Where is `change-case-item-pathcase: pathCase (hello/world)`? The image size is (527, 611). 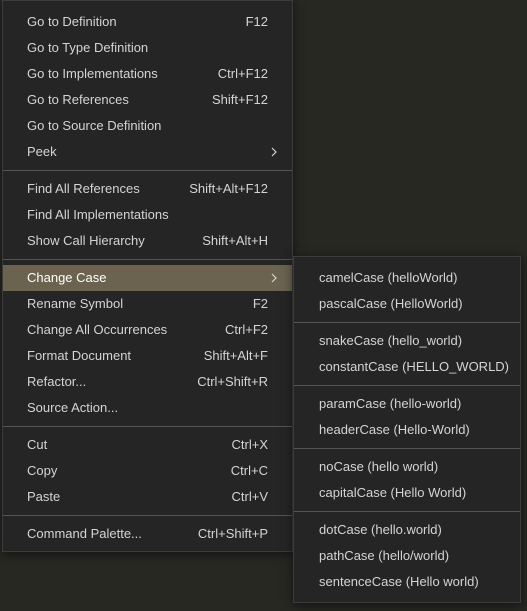 change-case-item-pathcase: pathCase (hello/world) is located at coordinates (407, 556).